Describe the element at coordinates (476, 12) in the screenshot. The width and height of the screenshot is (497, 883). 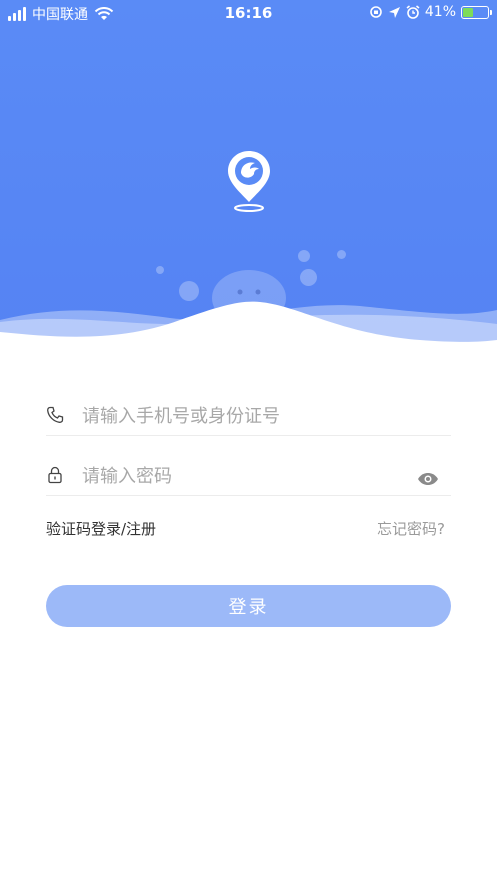
I see `battery-icon` at that location.